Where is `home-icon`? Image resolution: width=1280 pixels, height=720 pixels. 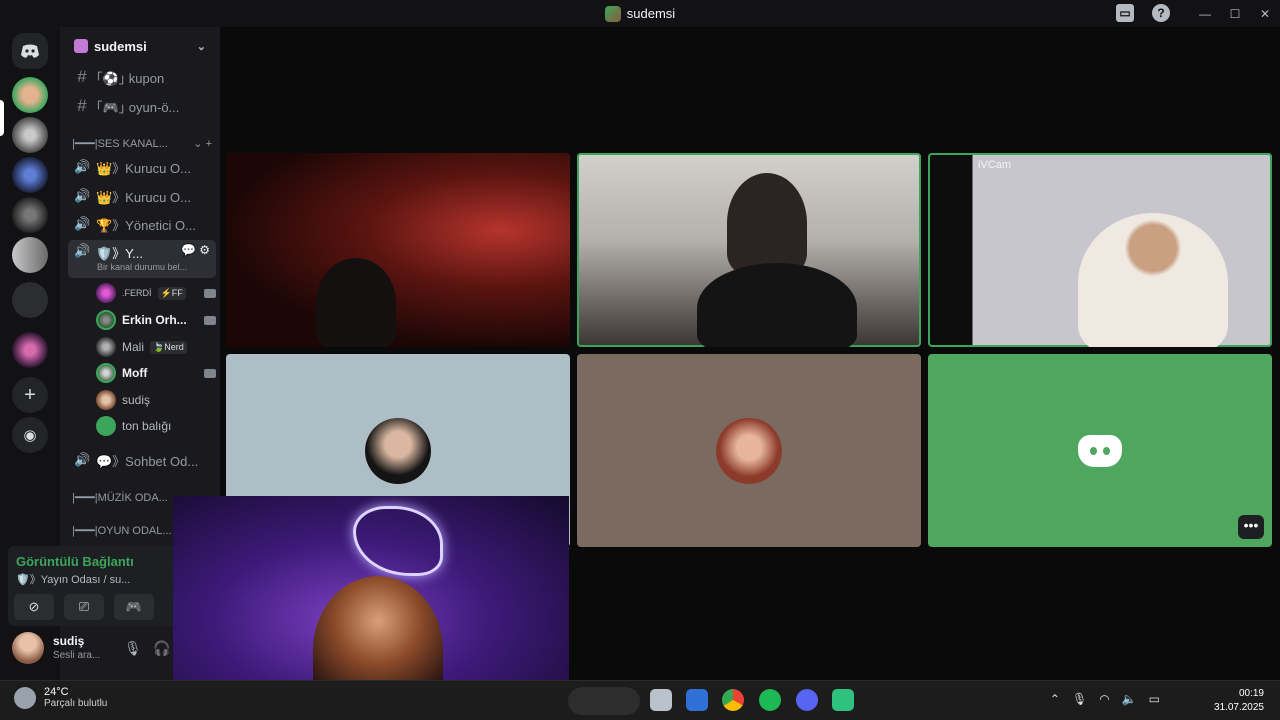
home-icon is located at coordinates (81, 46).